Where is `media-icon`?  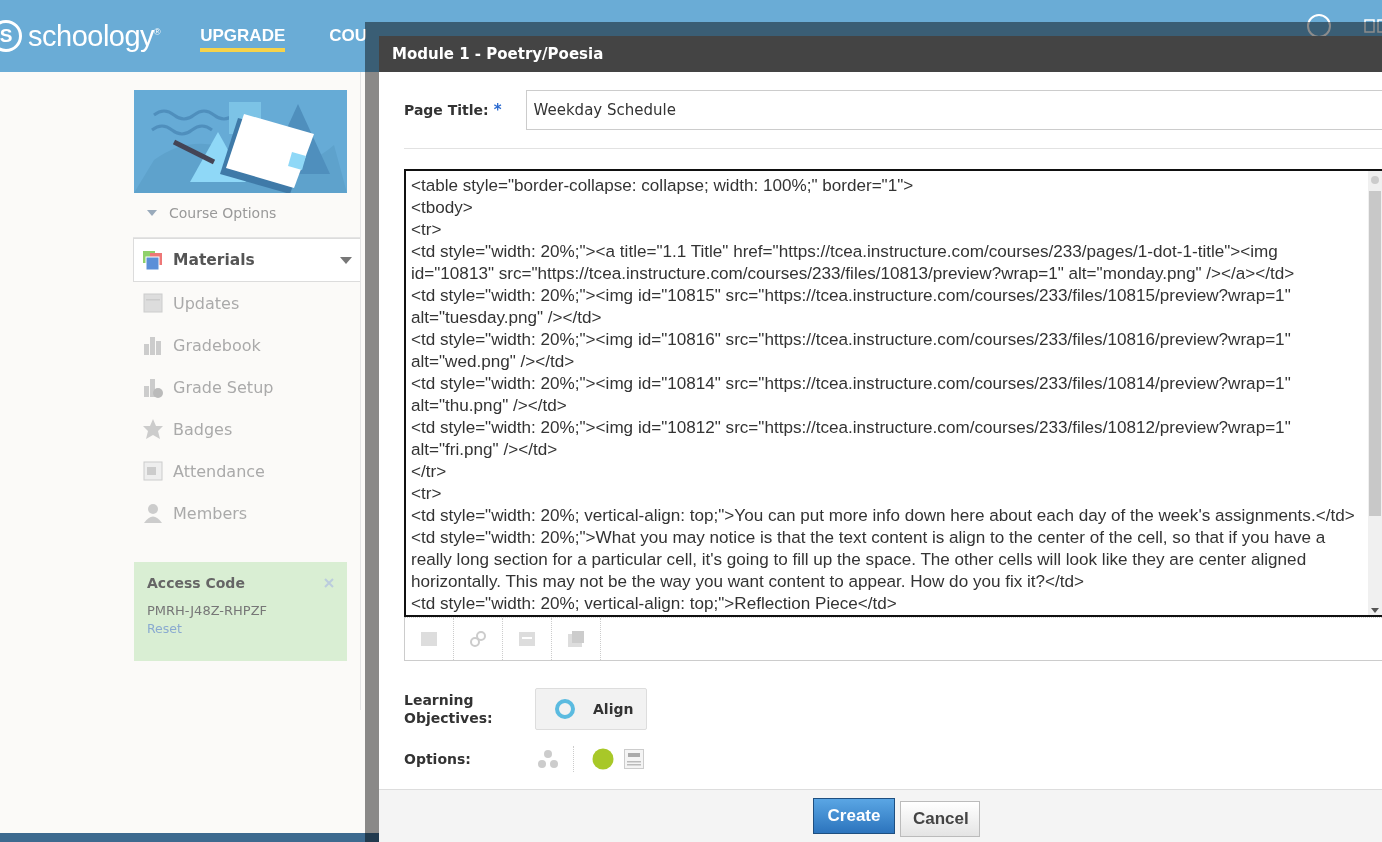 media-icon is located at coordinates (576, 639).